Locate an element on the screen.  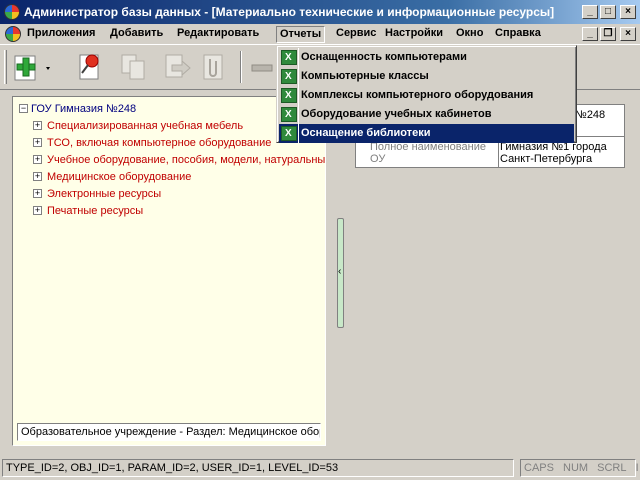
menu-reports: Отчеты is located at coordinates (301, 34).